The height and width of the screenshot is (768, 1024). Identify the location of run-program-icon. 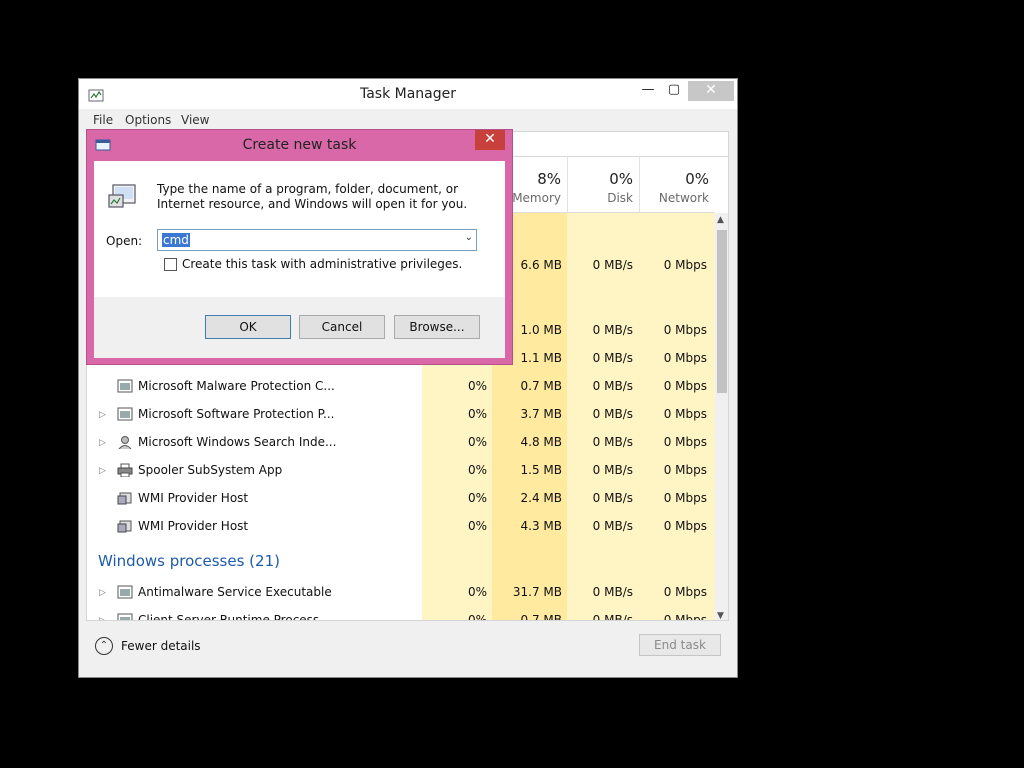
(122, 196).